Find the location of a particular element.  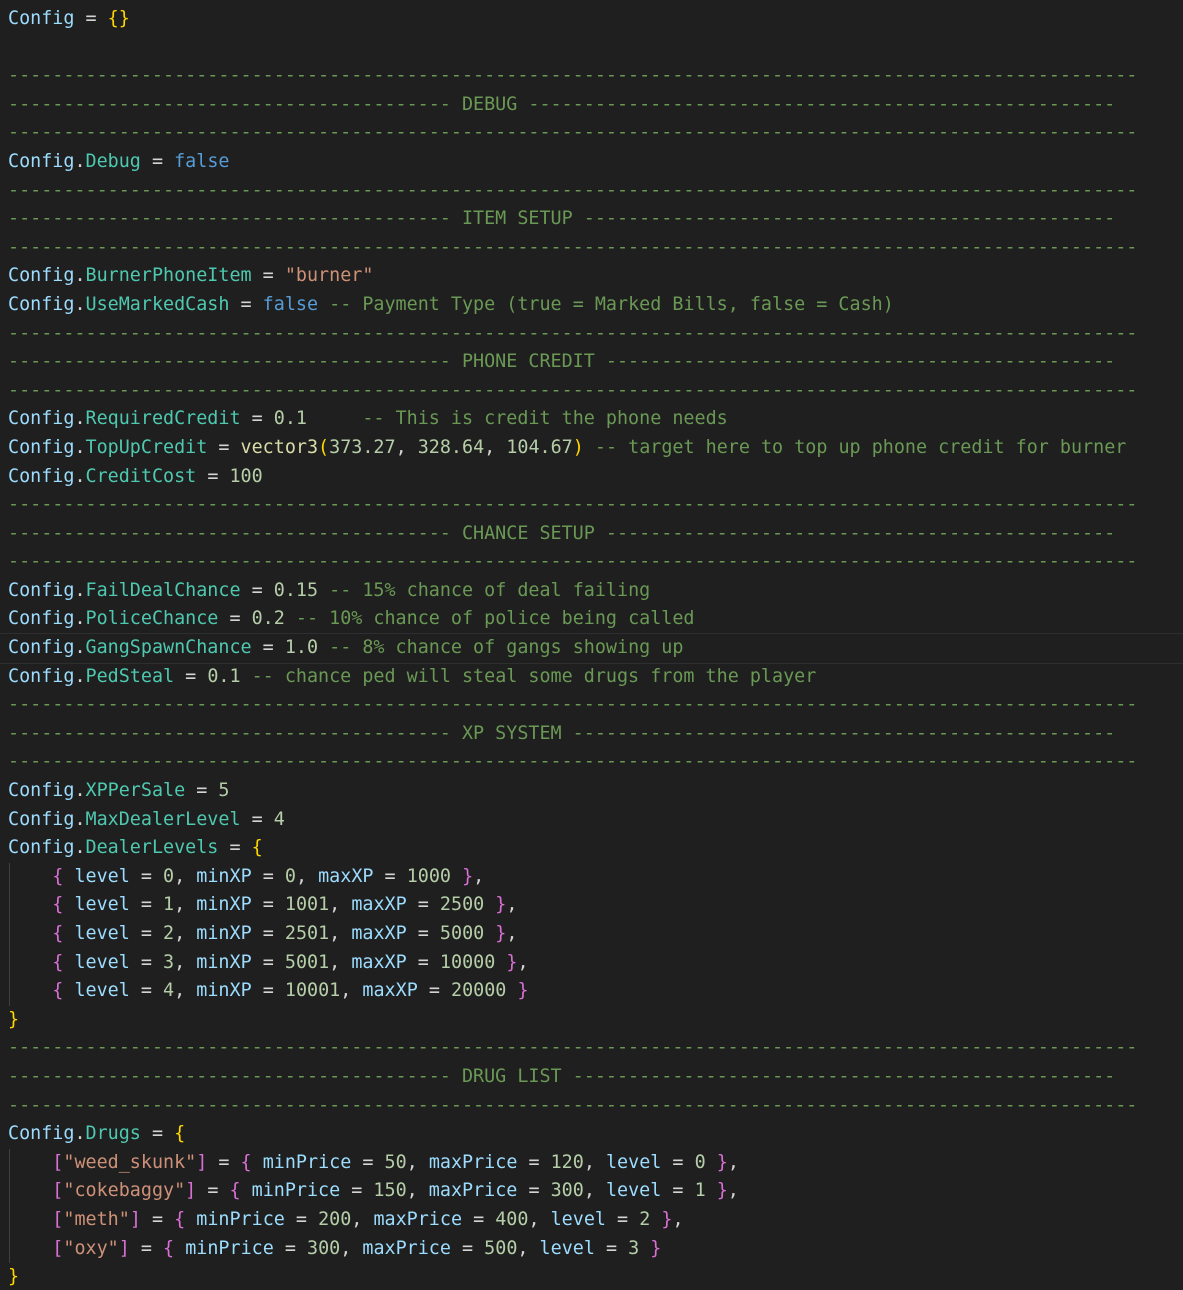

code-line: Config.CreditCost = 100 is located at coordinates (591, 477).